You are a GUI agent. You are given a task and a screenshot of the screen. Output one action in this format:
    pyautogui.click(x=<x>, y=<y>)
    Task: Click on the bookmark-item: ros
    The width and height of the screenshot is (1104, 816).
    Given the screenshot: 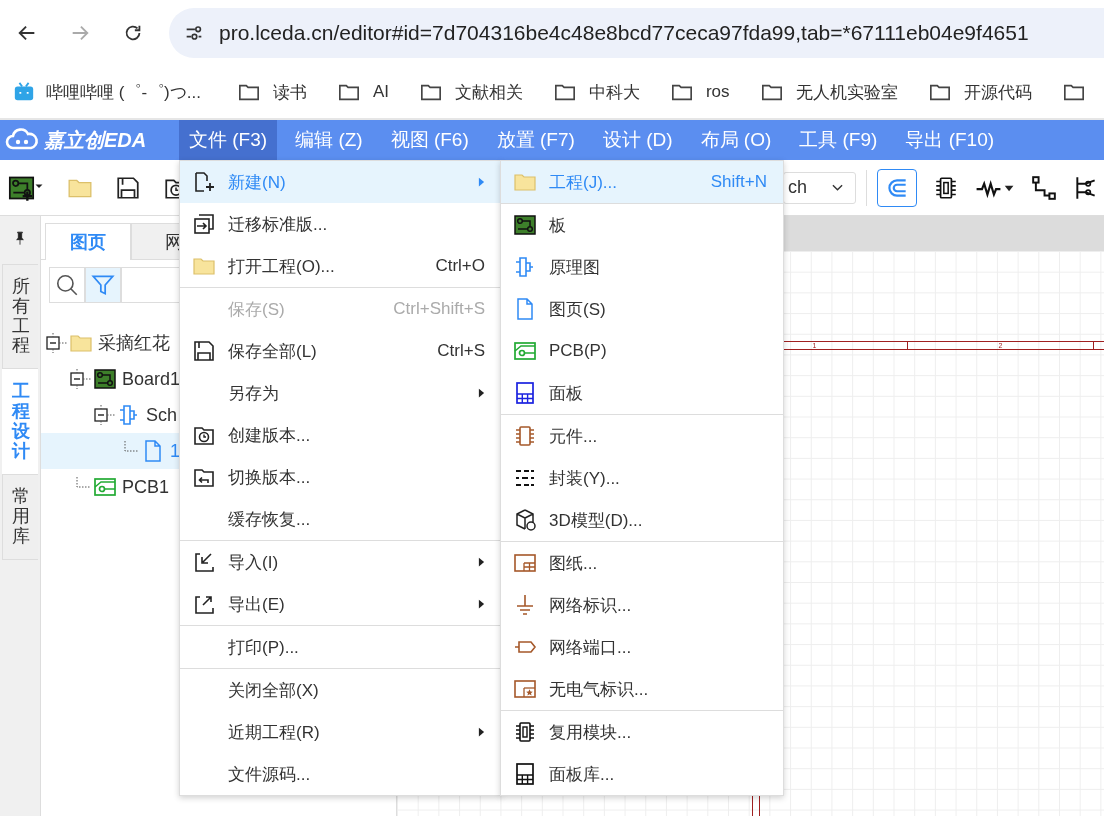 What is the action you would take?
    pyautogui.click(x=699, y=92)
    